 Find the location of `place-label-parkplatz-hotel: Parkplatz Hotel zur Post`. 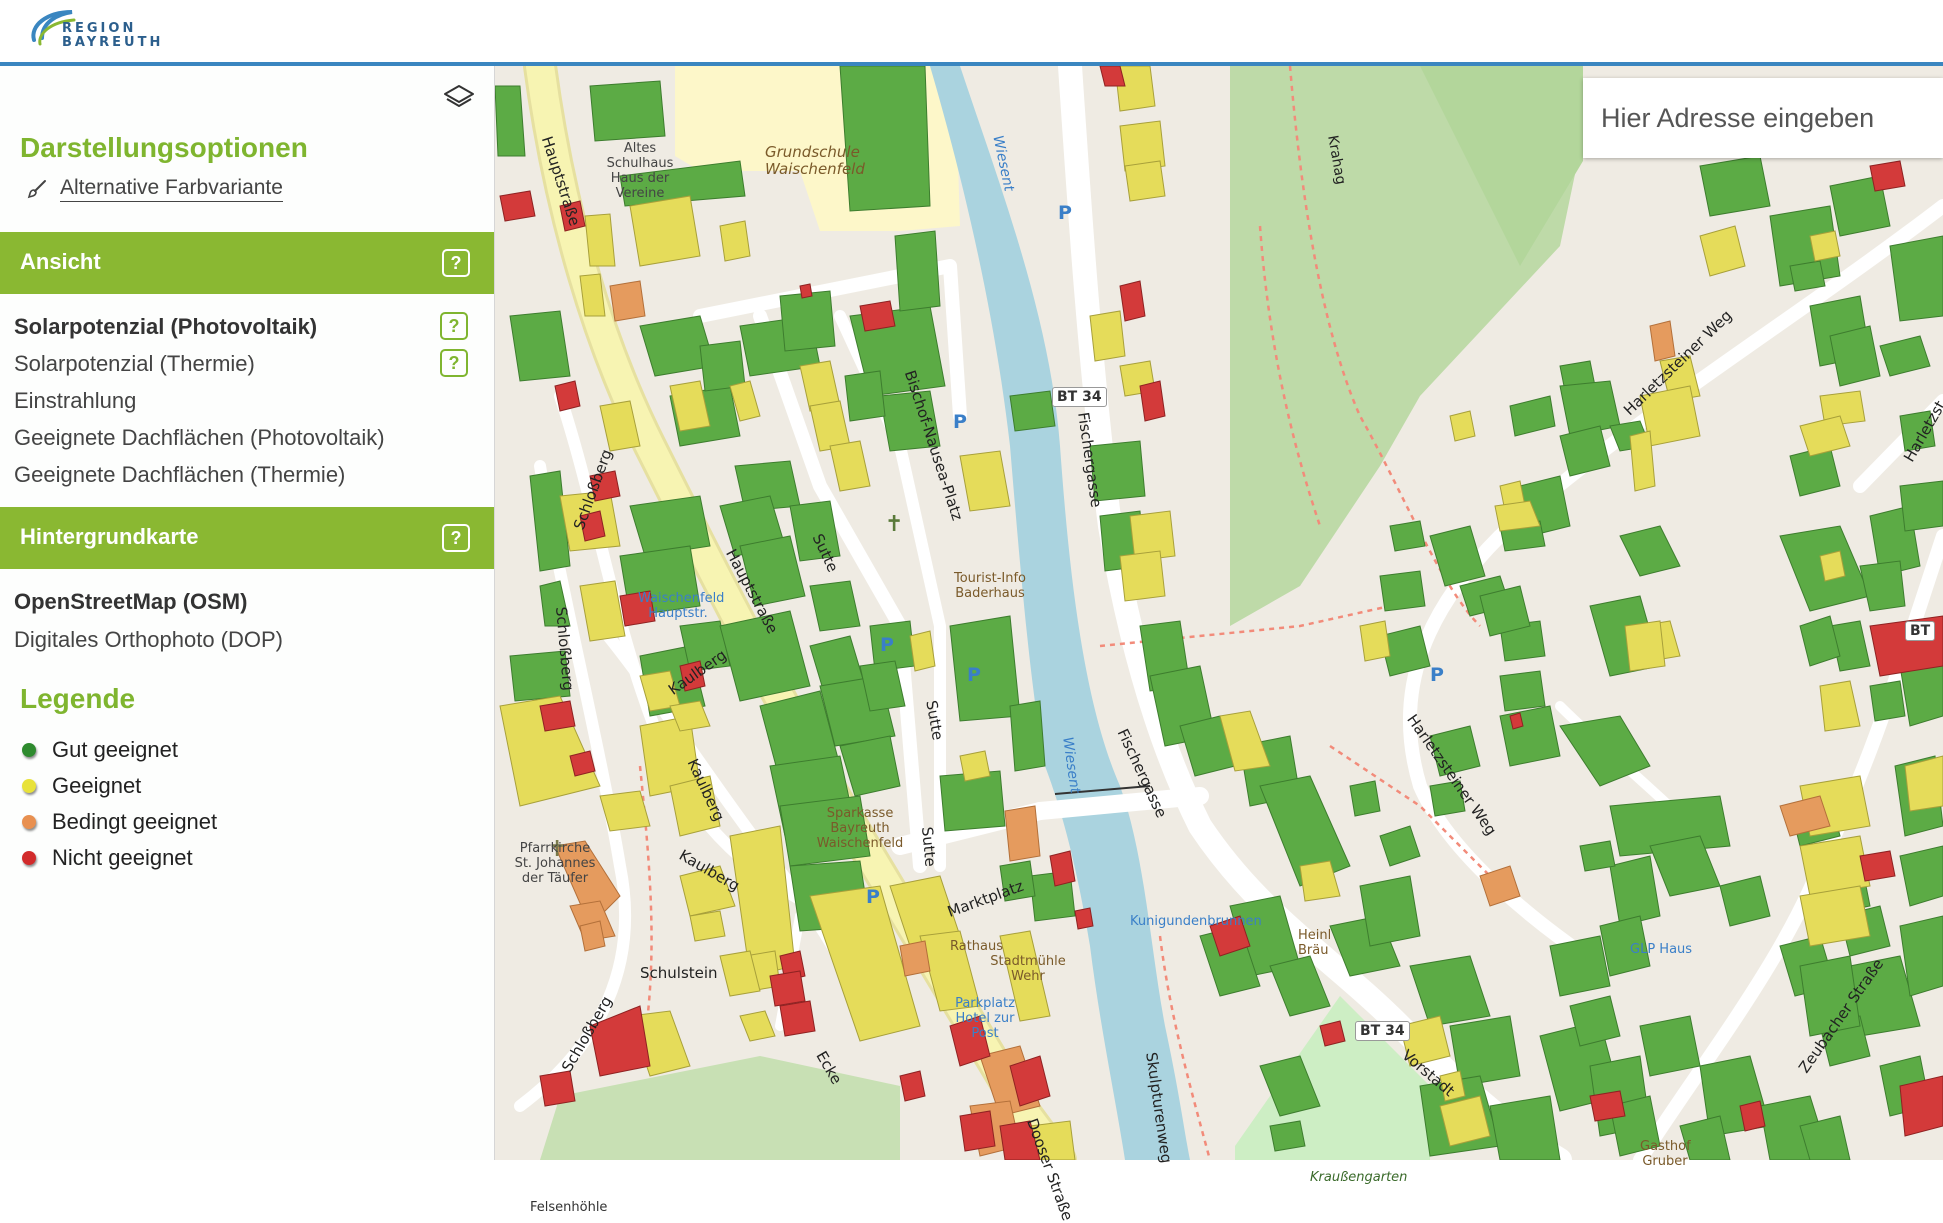

place-label-parkplatz-hotel: Parkplatz Hotel zur Post is located at coordinates (985, 1018).